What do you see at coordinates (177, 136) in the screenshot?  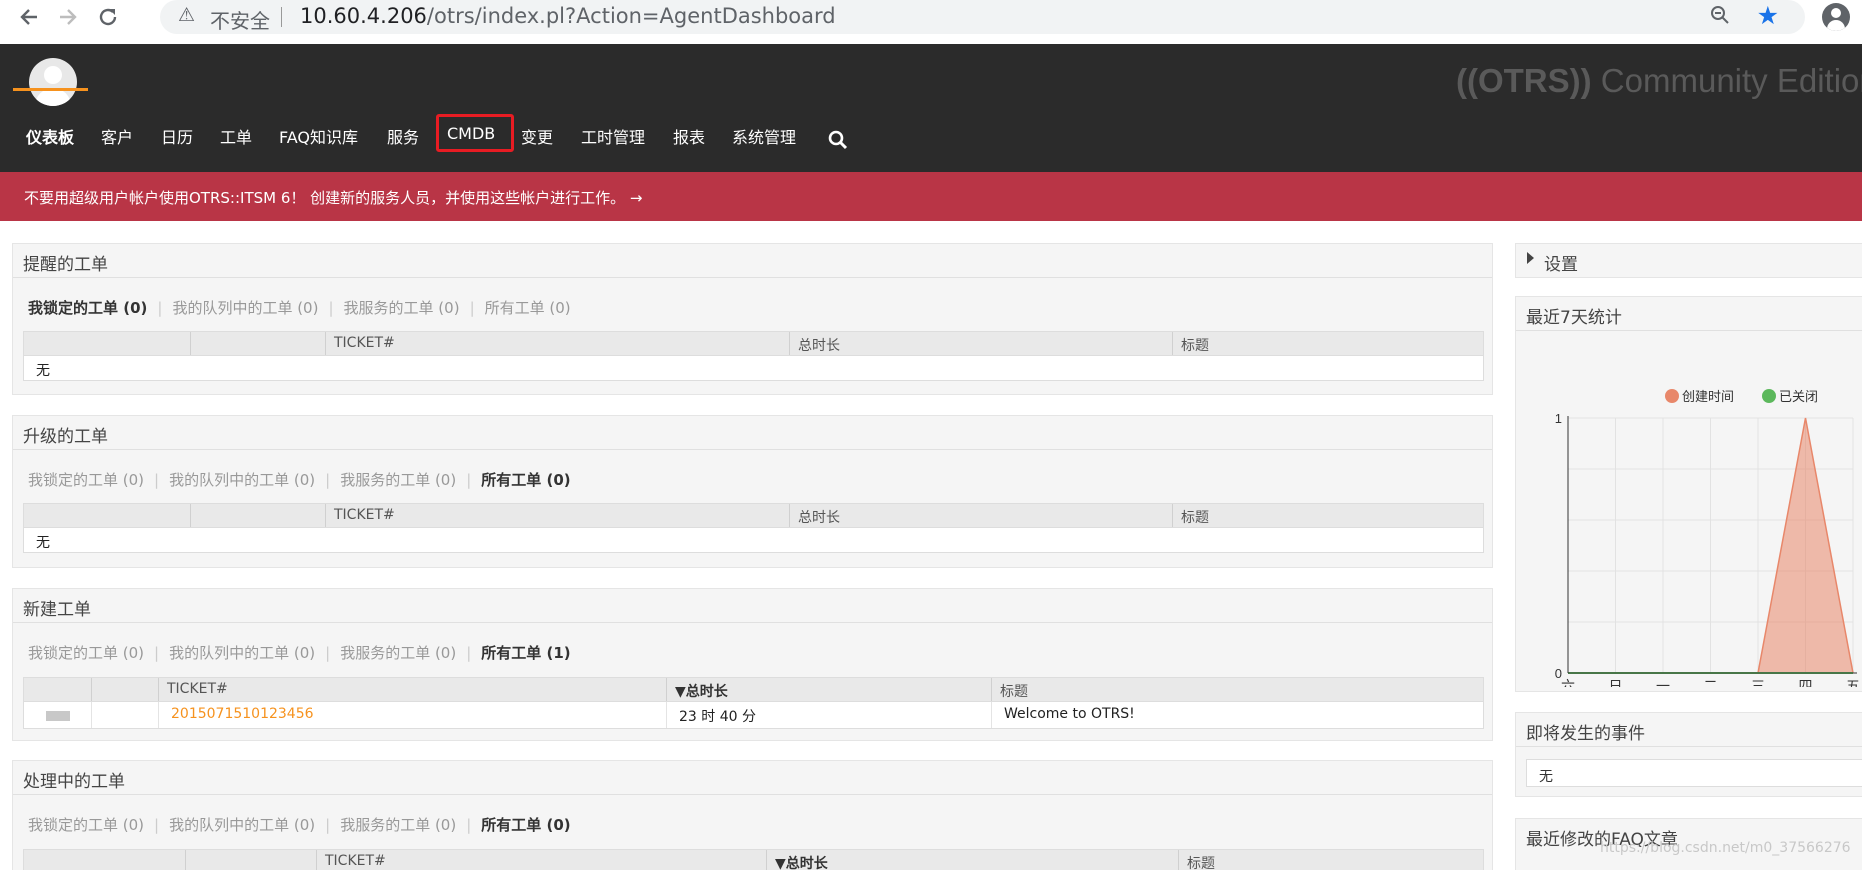 I see `nav-calendar: 日历` at bounding box center [177, 136].